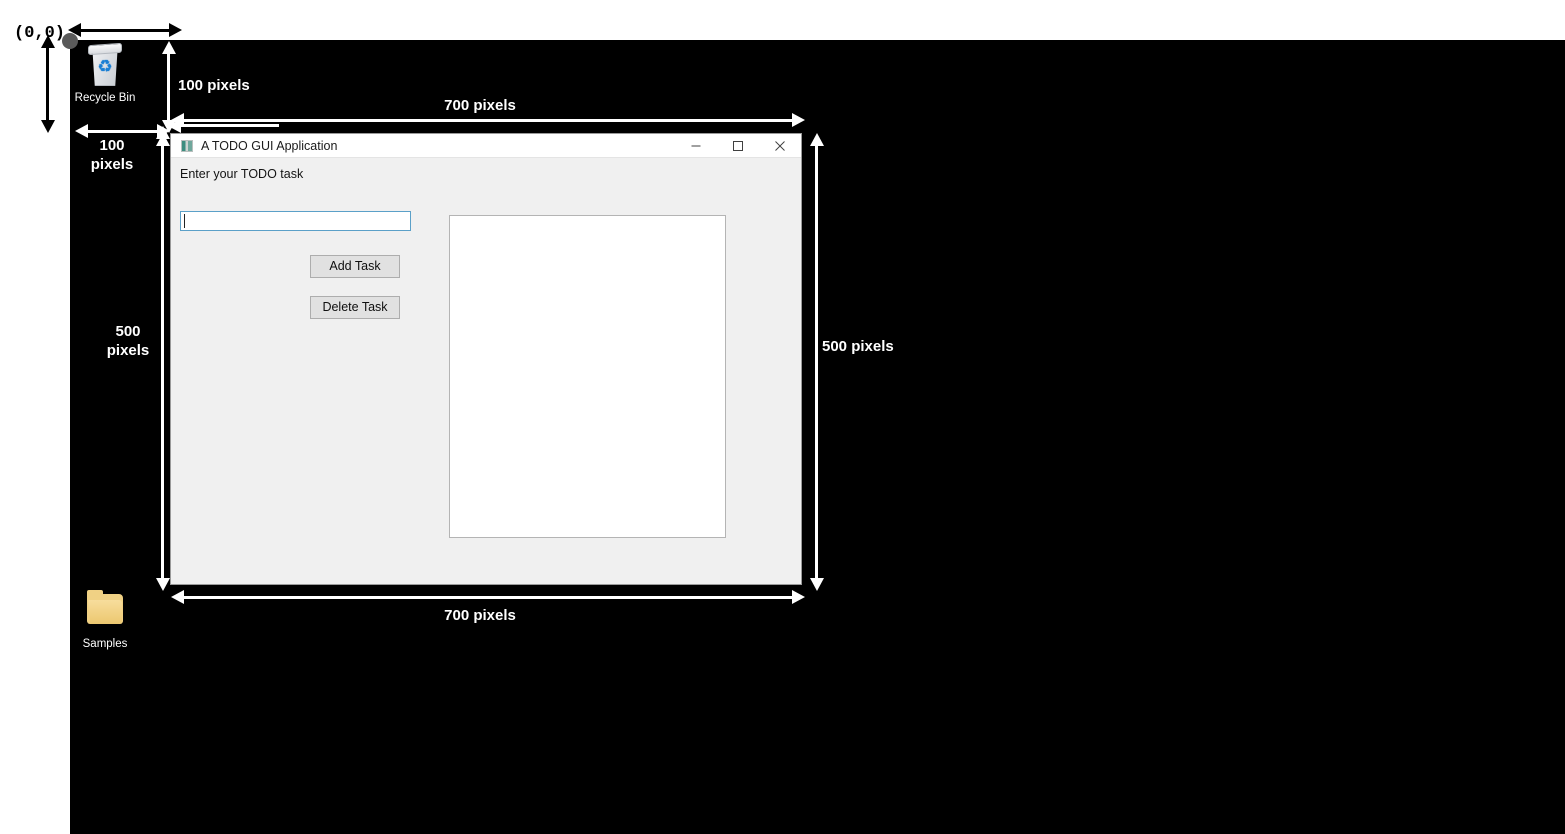  I want to click on arrow-line-width-top, so click(488, 120).